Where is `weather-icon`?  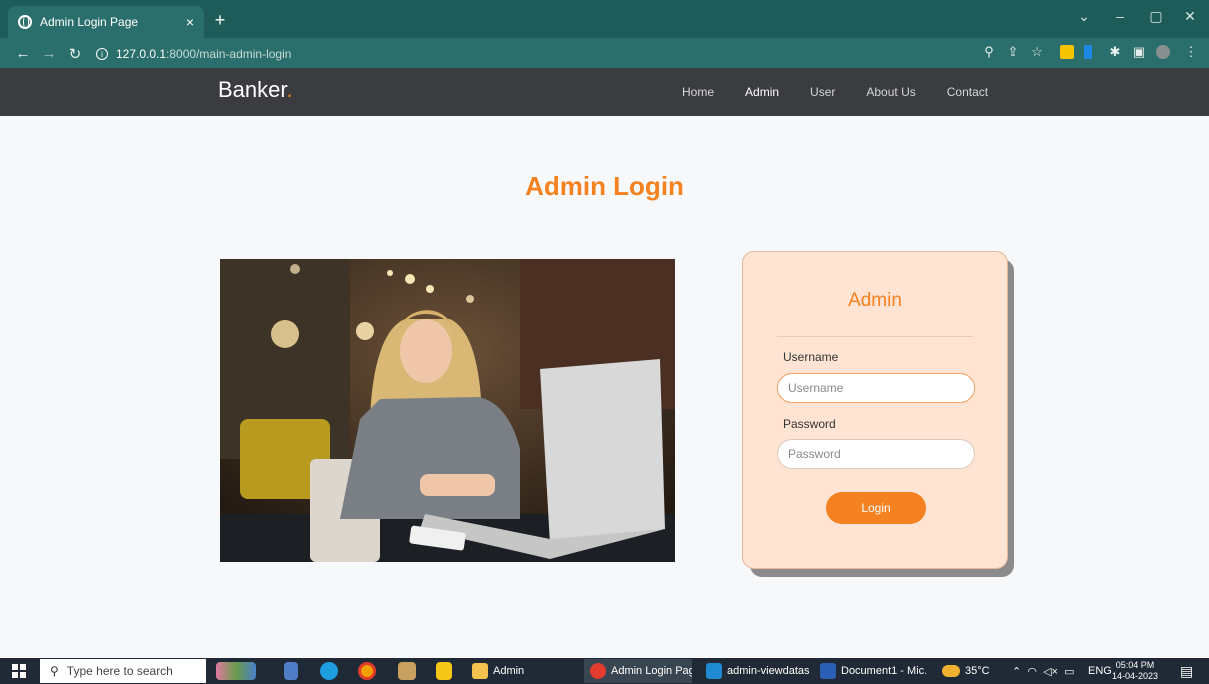
weather-icon is located at coordinates (951, 671).